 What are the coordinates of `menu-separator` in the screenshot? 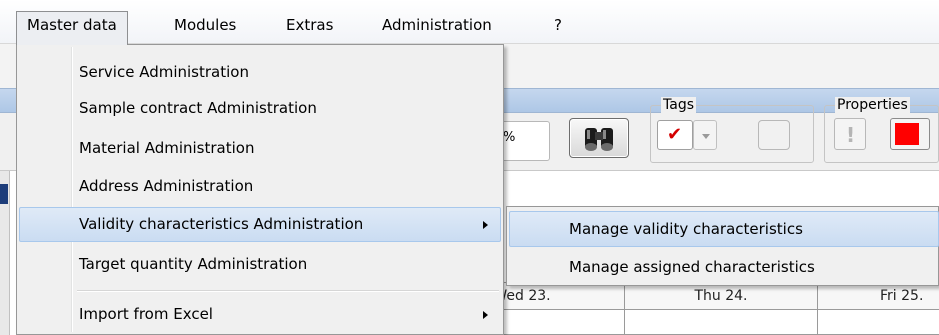 It's located at (288, 291).